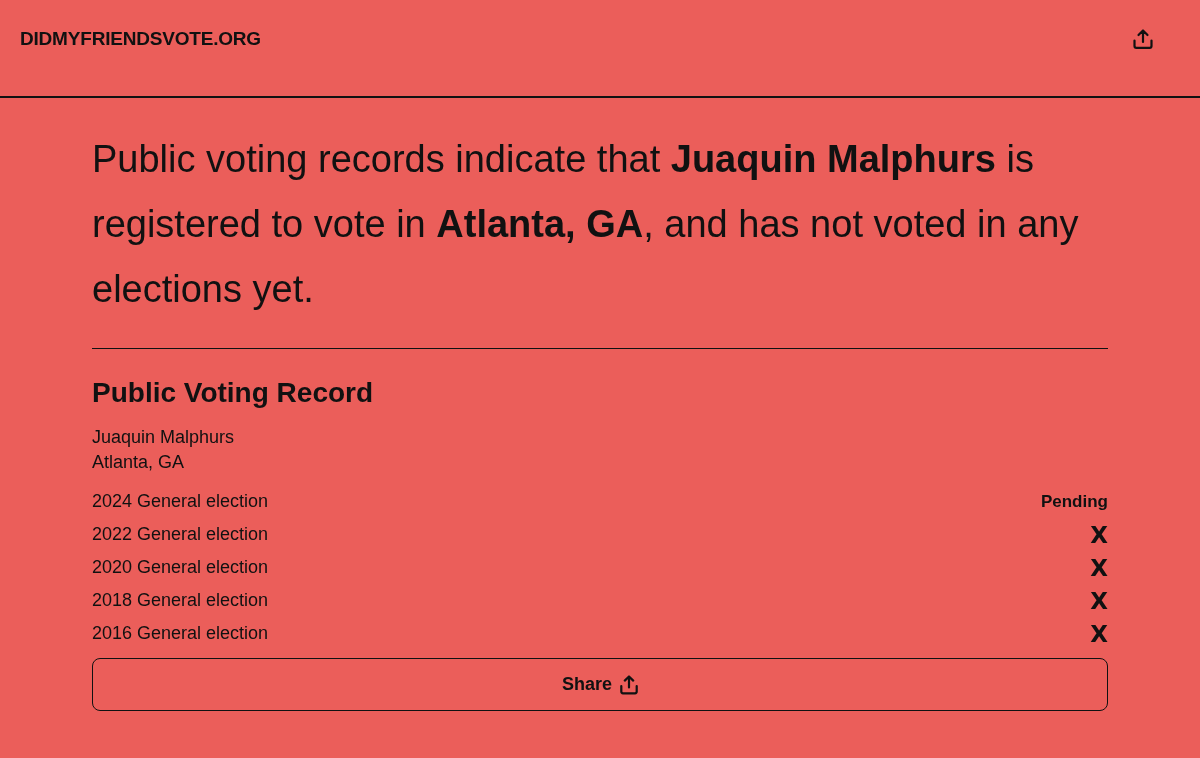  Describe the element at coordinates (164, 437) in the screenshot. I see `voter-name: Juaquin Malphurs` at that location.